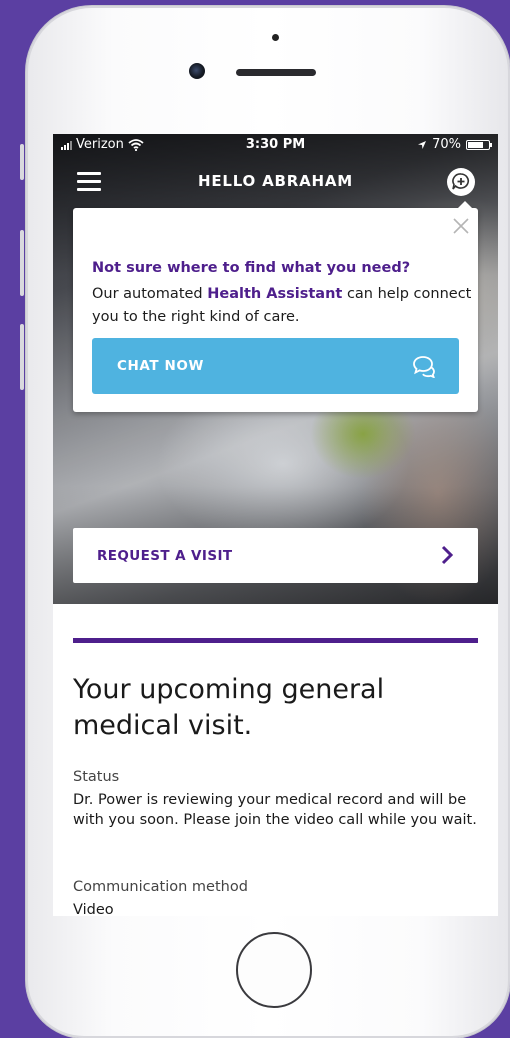 The height and width of the screenshot is (1038, 510). I want to click on chevron-right-icon, so click(447, 555).